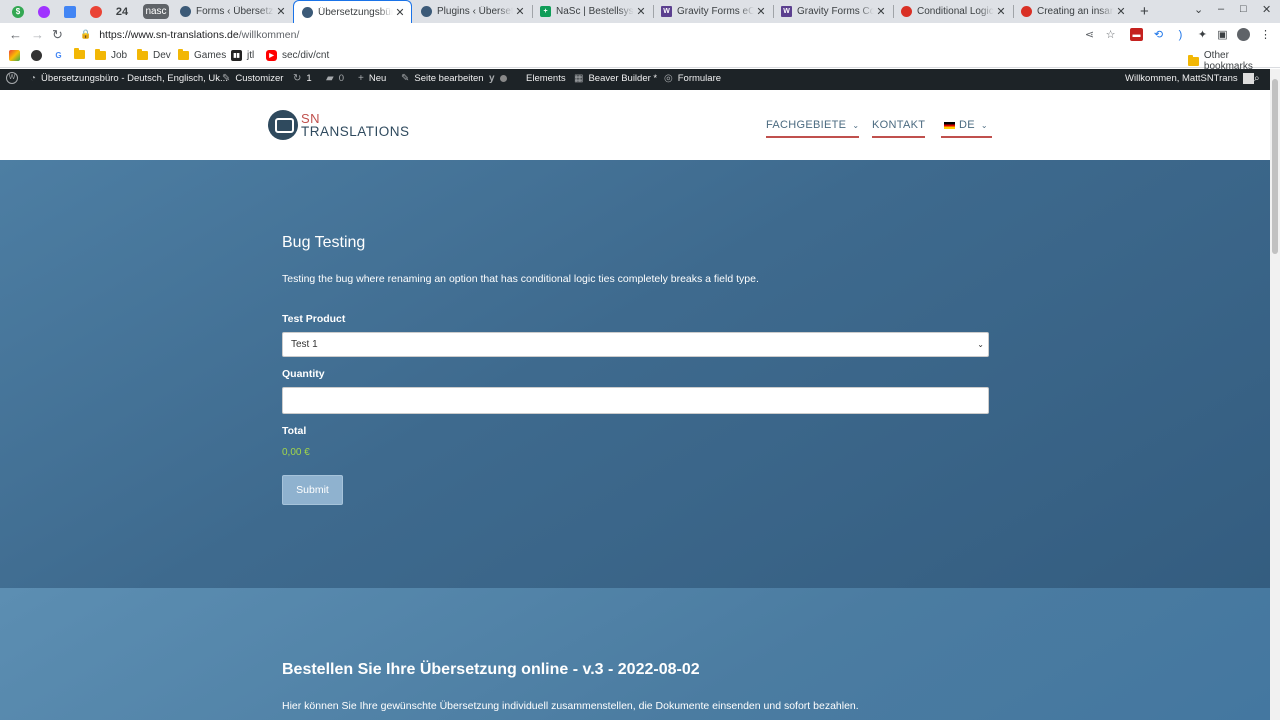 Image resolution: width=1280 pixels, height=720 pixels. I want to click on forward-arrow-icon: →, so click(37, 34).